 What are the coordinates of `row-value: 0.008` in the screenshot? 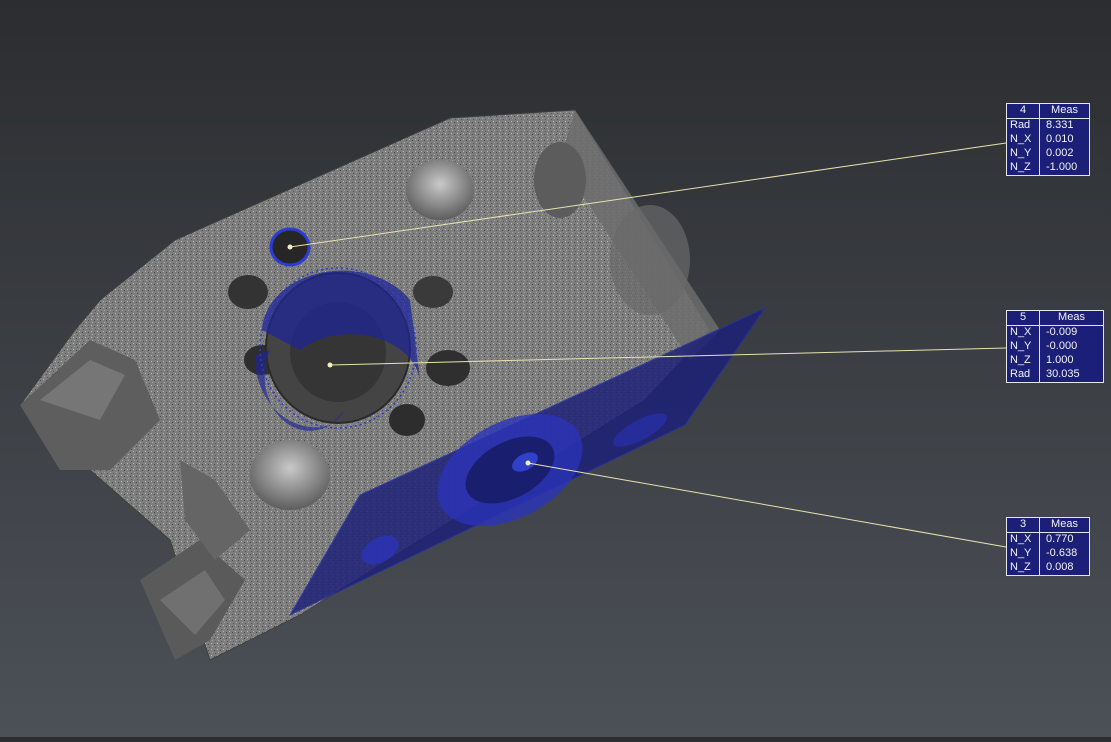 It's located at (1060, 567).